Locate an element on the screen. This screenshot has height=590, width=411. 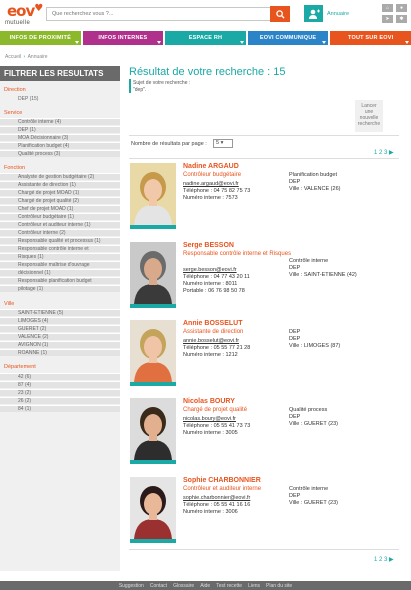
person-email: nadine.argaud@eovi.fr is located at coordinates (211, 184).